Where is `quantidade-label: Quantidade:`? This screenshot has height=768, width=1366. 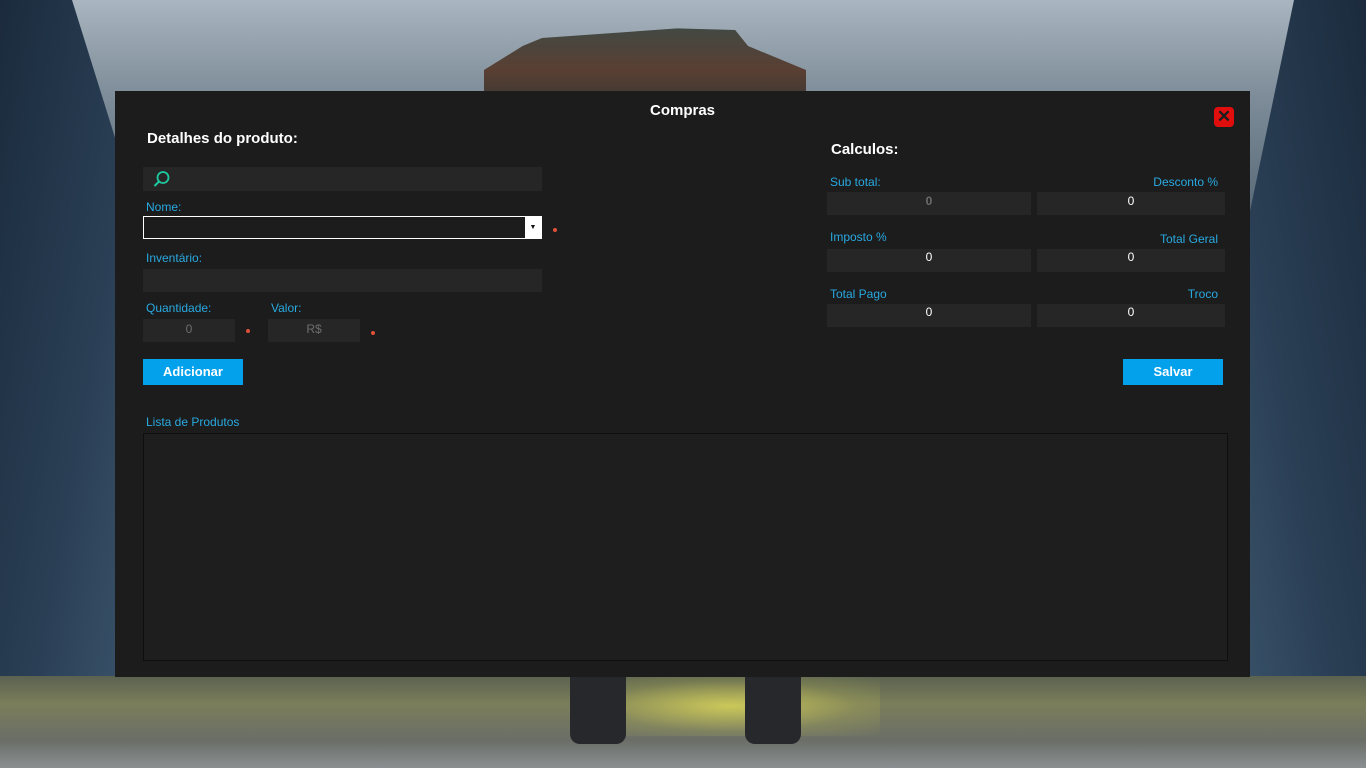
quantidade-label: Quantidade: is located at coordinates (179, 308).